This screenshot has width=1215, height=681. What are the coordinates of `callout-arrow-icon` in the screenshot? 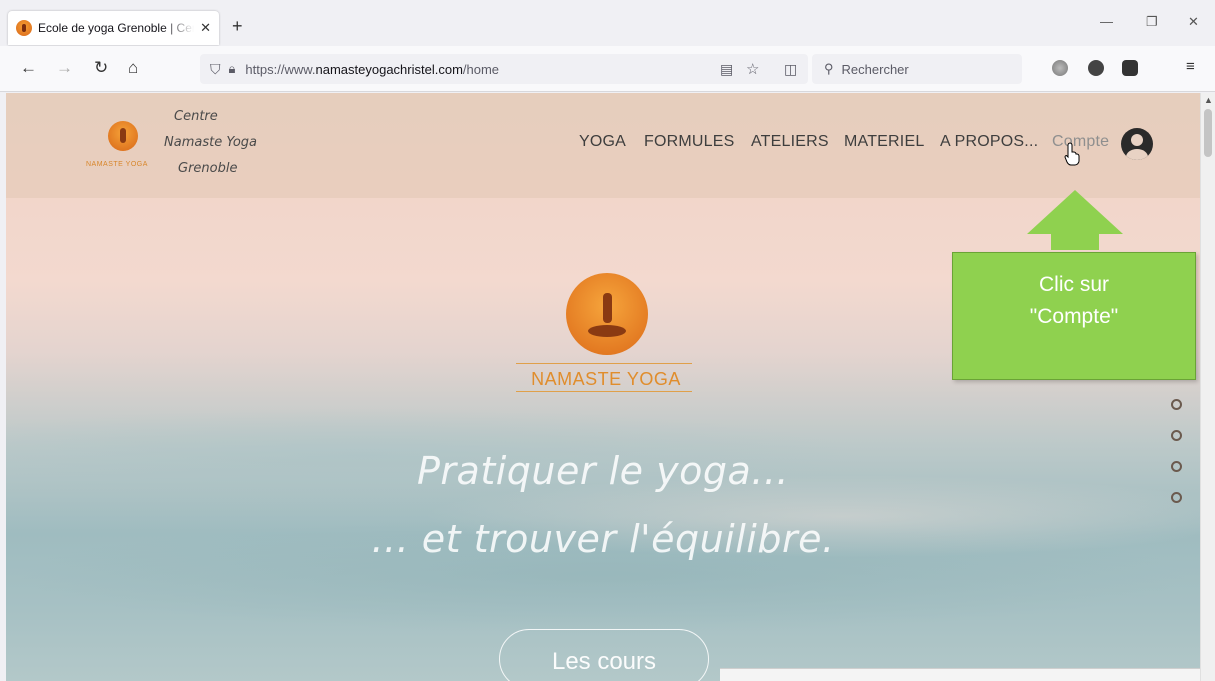 It's located at (1075, 220).